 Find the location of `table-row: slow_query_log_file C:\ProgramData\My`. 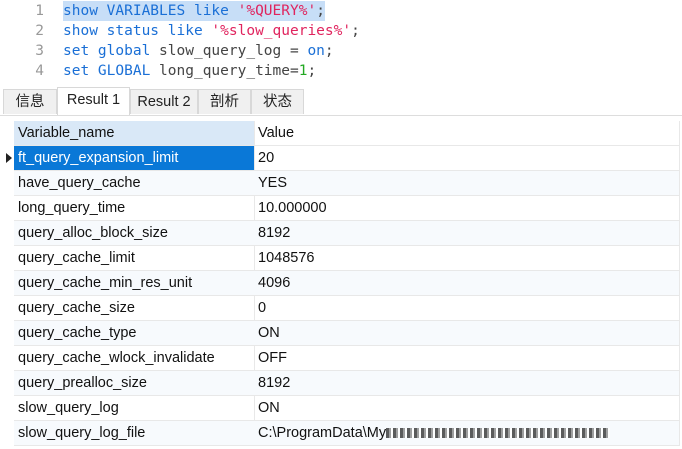

table-row: slow_query_log_file C:\ProgramData\My is located at coordinates (341, 433).